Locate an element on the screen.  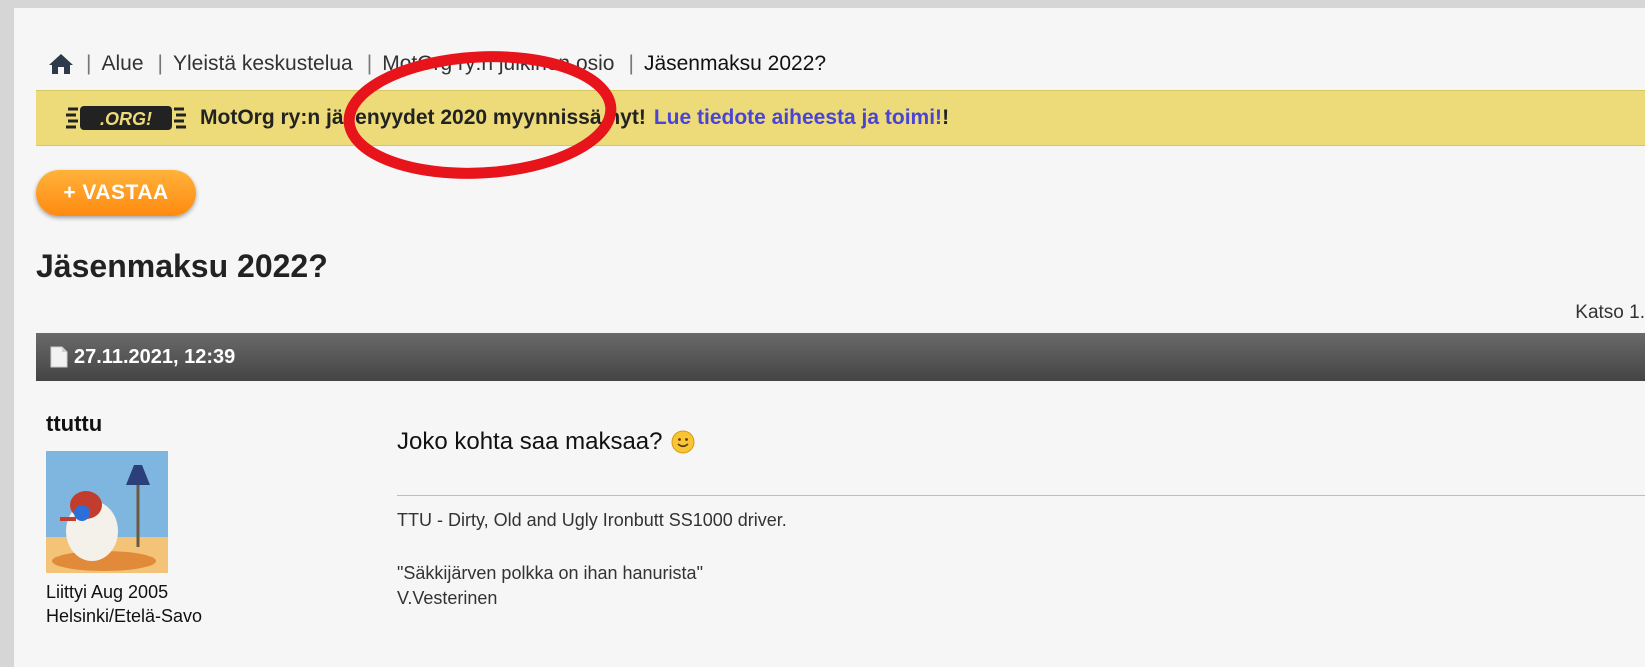
reply-button: + VASTAA is located at coordinates (116, 193).